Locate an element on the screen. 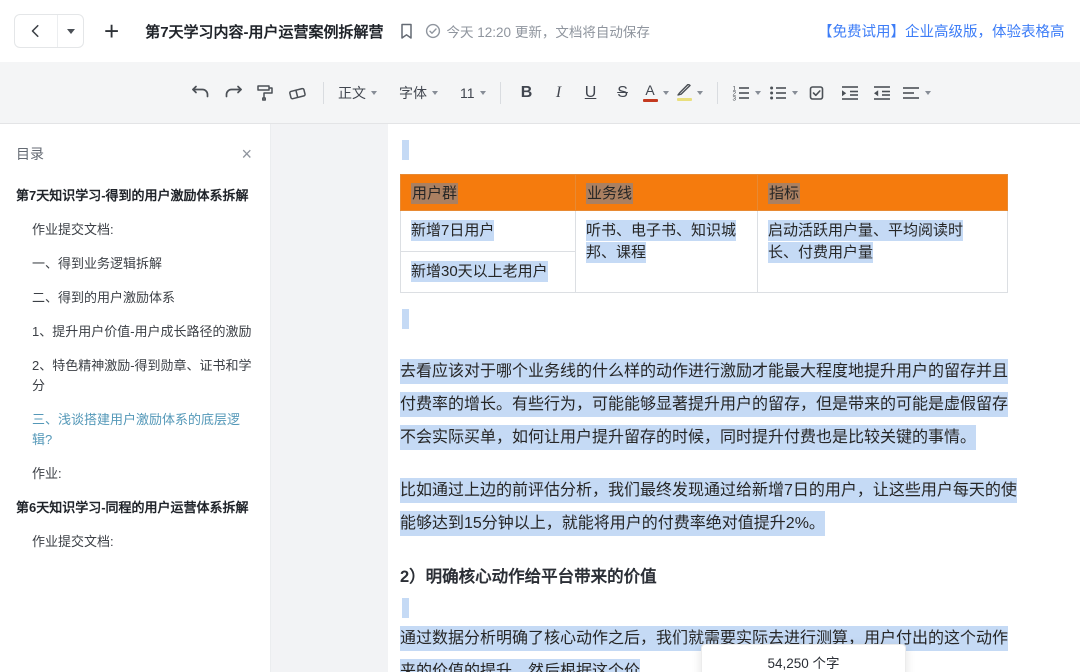 Image resolution: width=1080 pixels, height=672 pixels. bold-button: B is located at coordinates (527, 93).